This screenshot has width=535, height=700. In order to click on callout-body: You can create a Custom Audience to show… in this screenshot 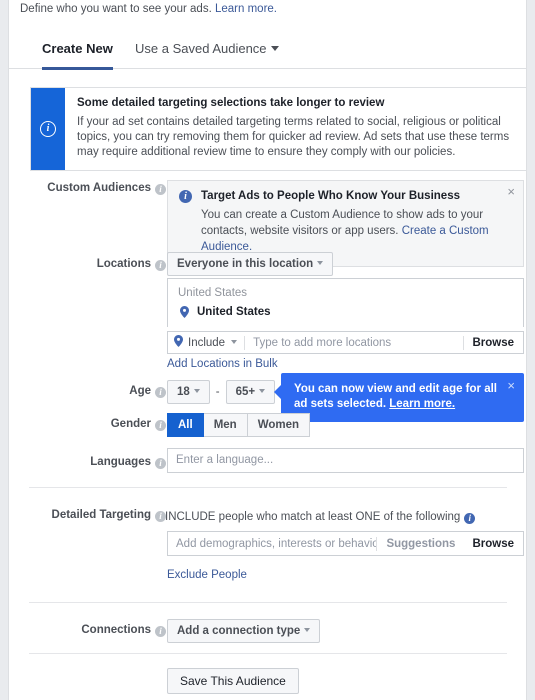, I will do `click(345, 231)`.